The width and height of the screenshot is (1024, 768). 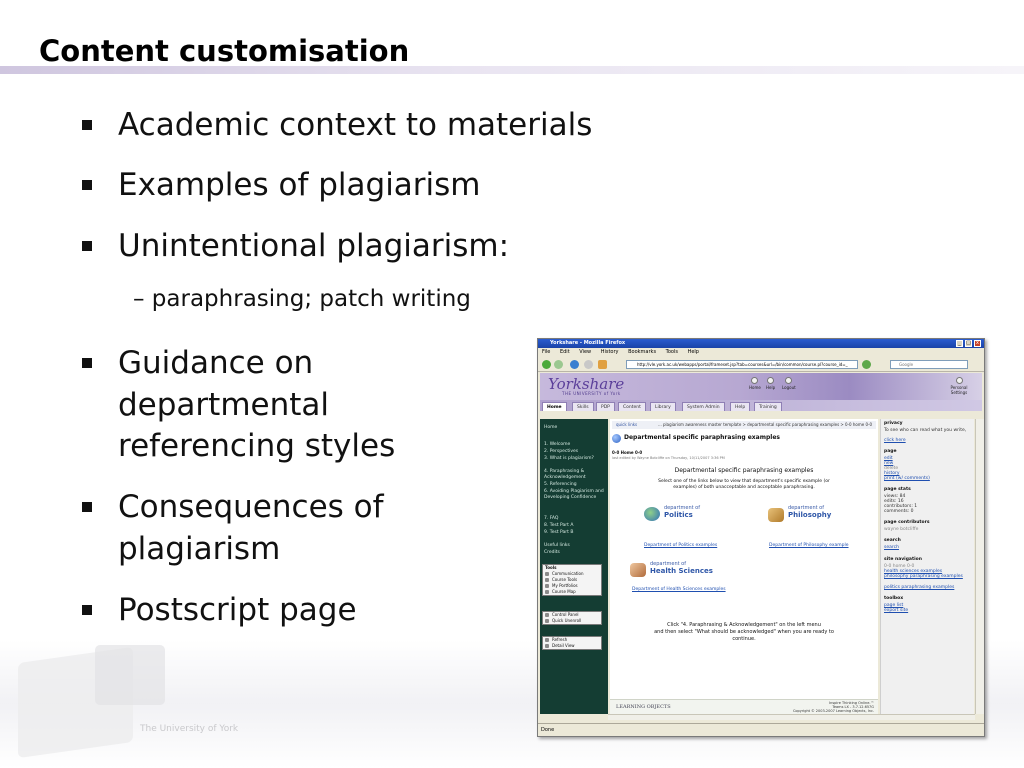 What do you see at coordinates (901, 529) in the screenshot?
I see `contributor-name: wayne botcliffe` at bounding box center [901, 529].